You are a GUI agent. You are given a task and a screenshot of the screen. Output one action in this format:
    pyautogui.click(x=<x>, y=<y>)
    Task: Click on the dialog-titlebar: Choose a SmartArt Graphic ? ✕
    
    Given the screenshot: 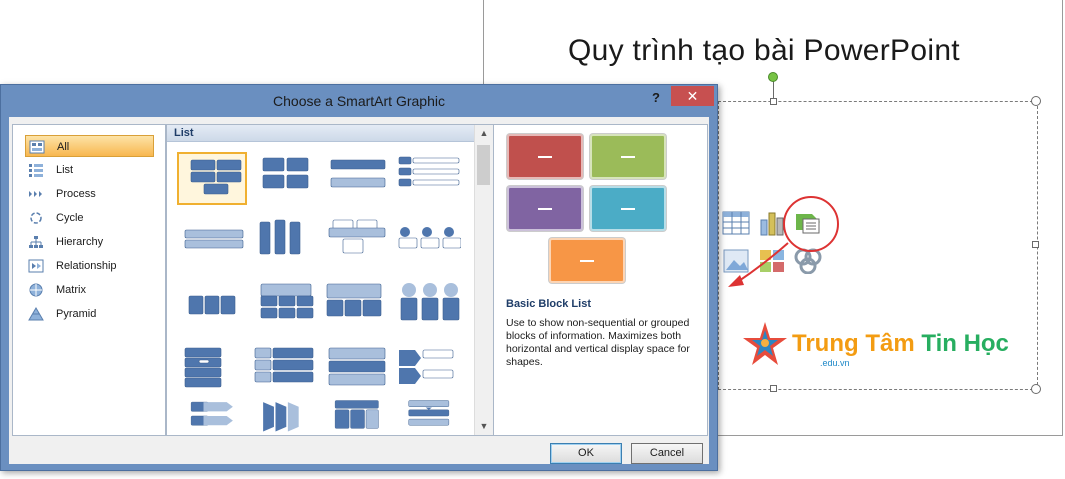 What is the action you would take?
    pyautogui.click(x=359, y=101)
    